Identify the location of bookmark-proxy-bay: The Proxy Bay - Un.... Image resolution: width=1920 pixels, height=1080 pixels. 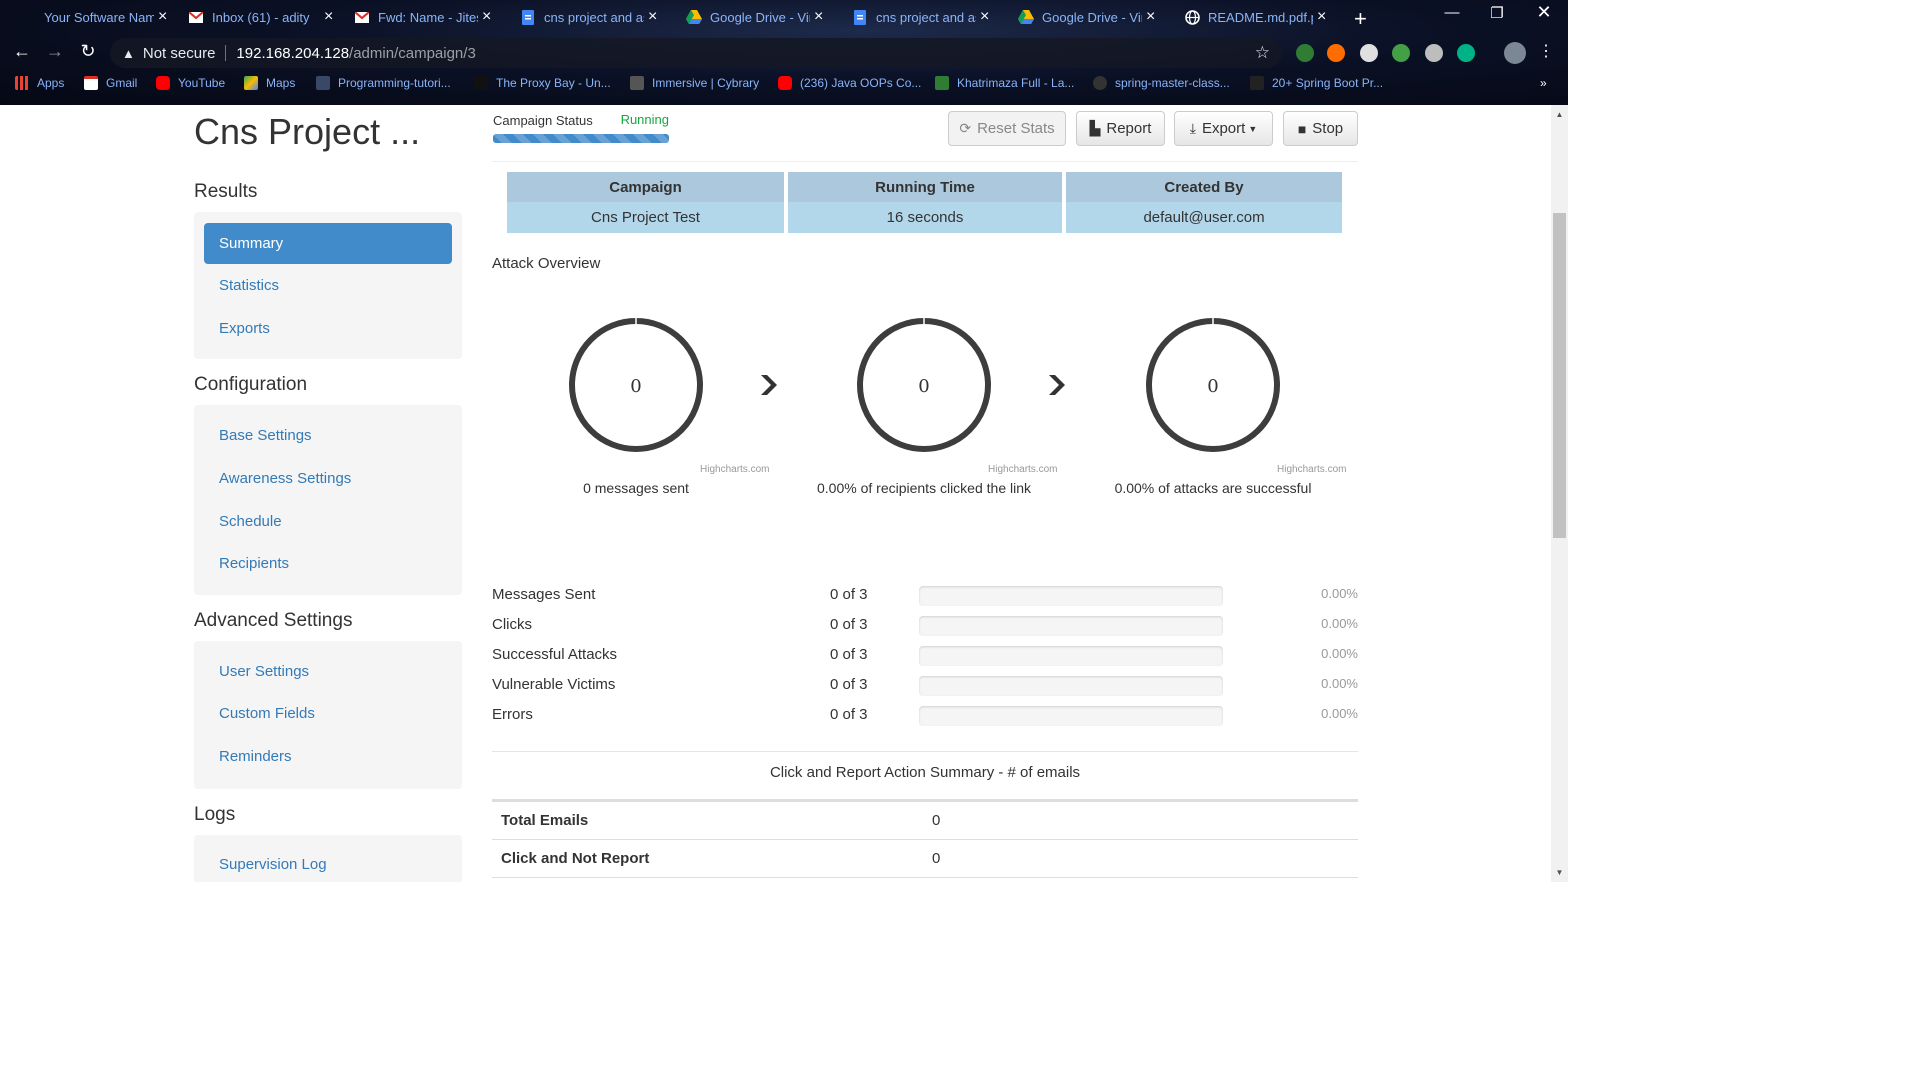
(542, 83).